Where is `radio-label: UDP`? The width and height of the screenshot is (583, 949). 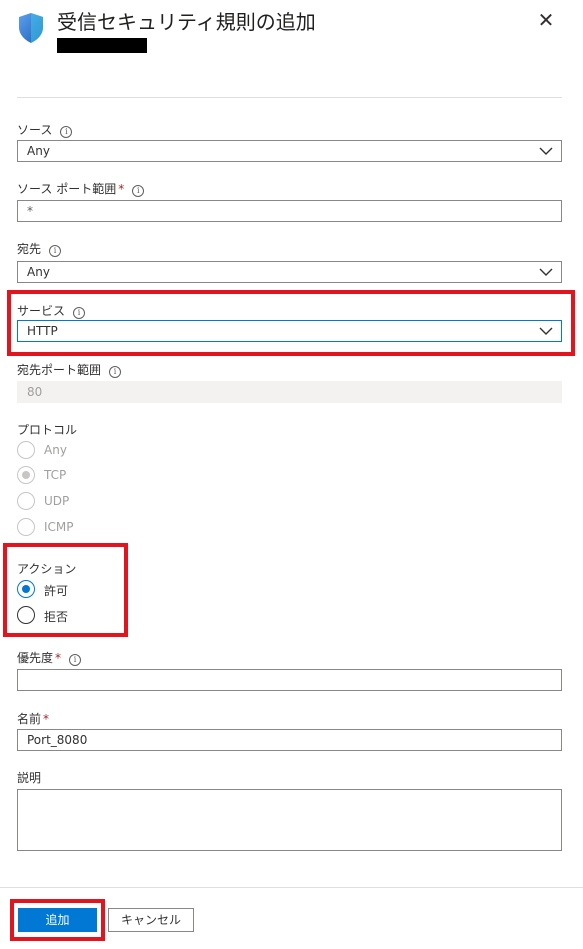 radio-label: UDP is located at coordinates (57, 501).